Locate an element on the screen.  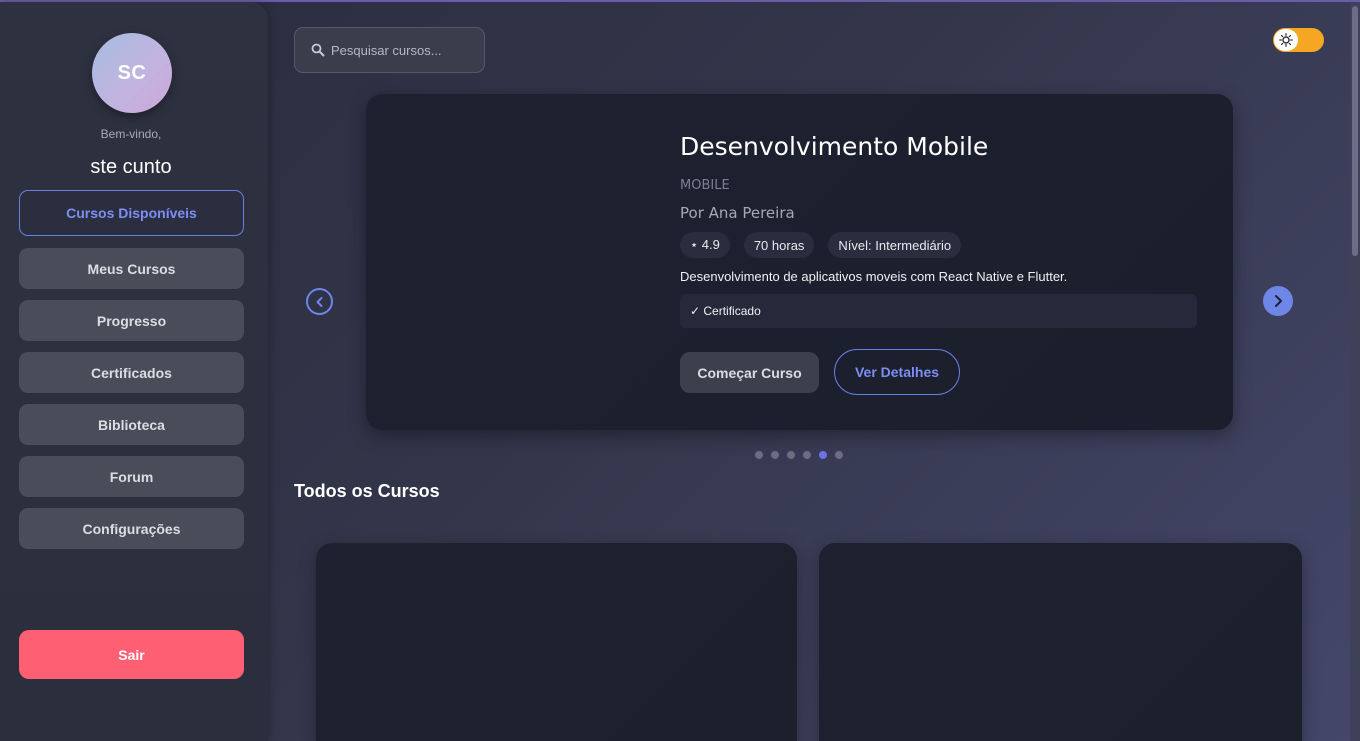
search-box is located at coordinates (389, 50).